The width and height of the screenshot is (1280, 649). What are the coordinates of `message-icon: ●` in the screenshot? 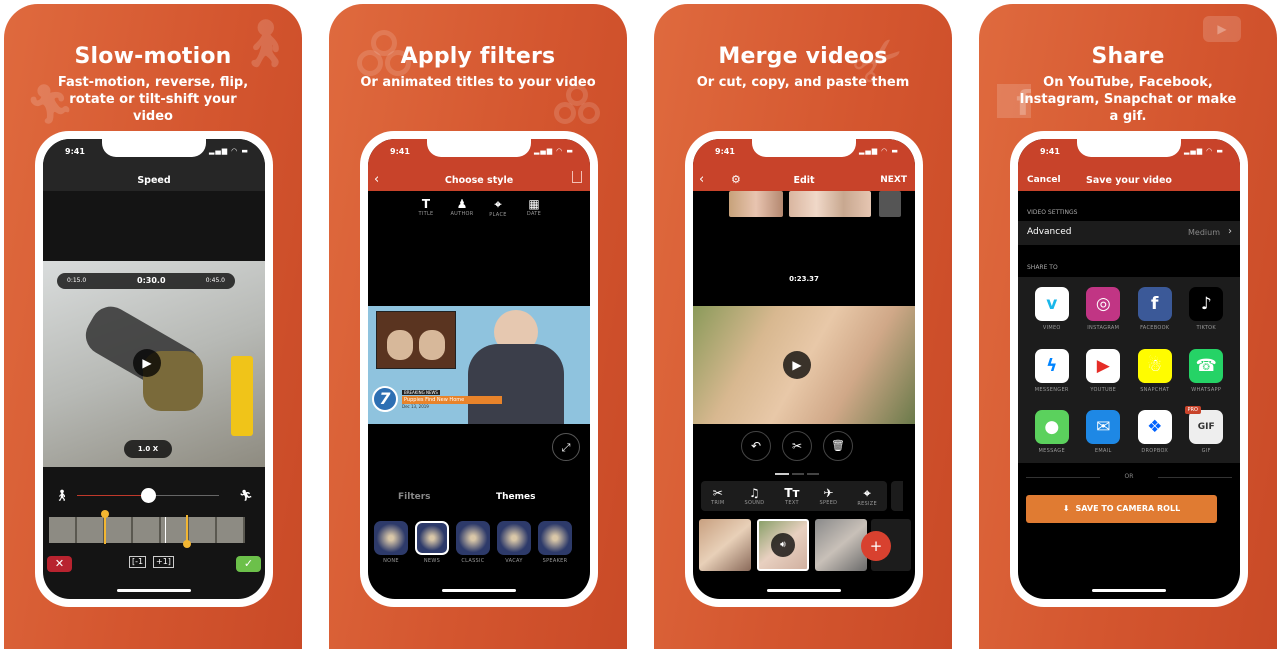 It's located at (1051, 427).